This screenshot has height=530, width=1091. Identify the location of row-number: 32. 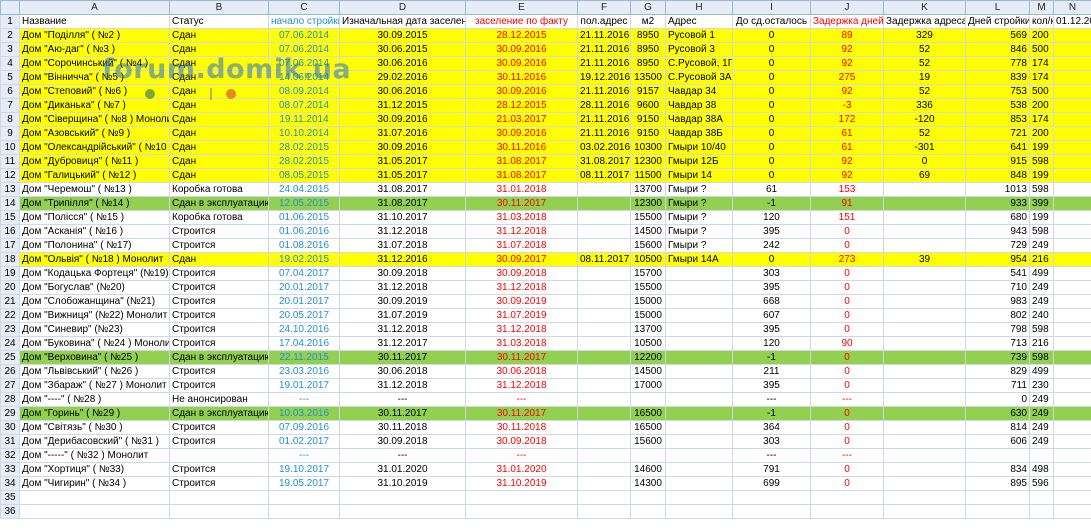
(10, 455).